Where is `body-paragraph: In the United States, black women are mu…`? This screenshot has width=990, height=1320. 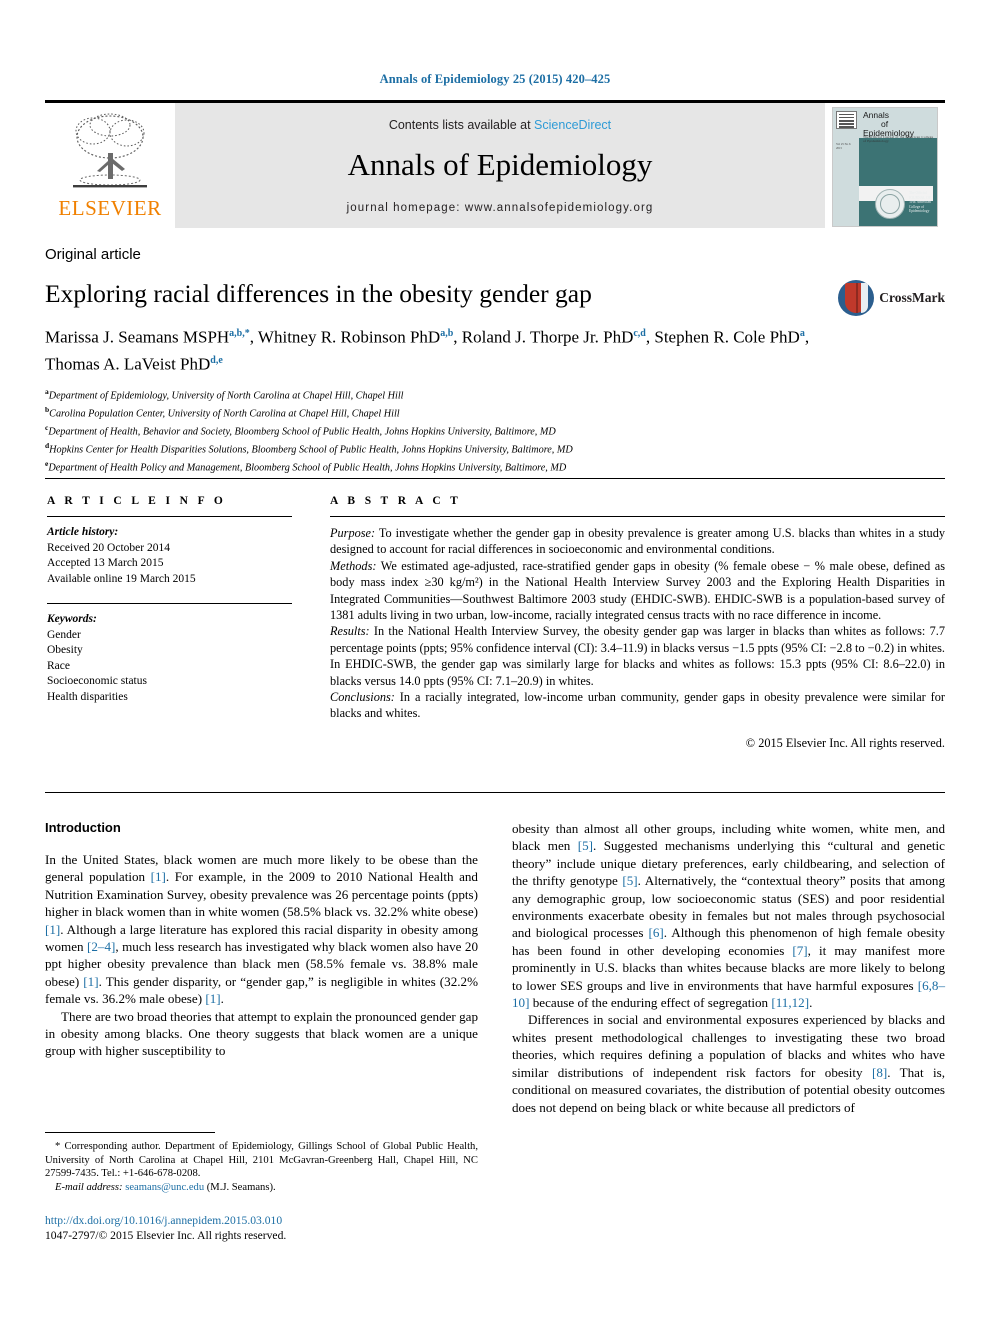 body-paragraph: In the United States, black women are mu… is located at coordinates (261, 929).